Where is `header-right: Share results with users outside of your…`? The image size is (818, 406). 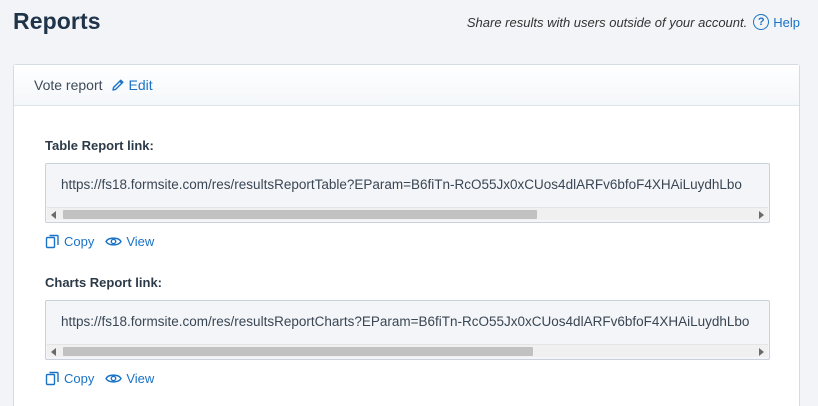
header-right: Share results with users outside of your… is located at coordinates (633, 22).